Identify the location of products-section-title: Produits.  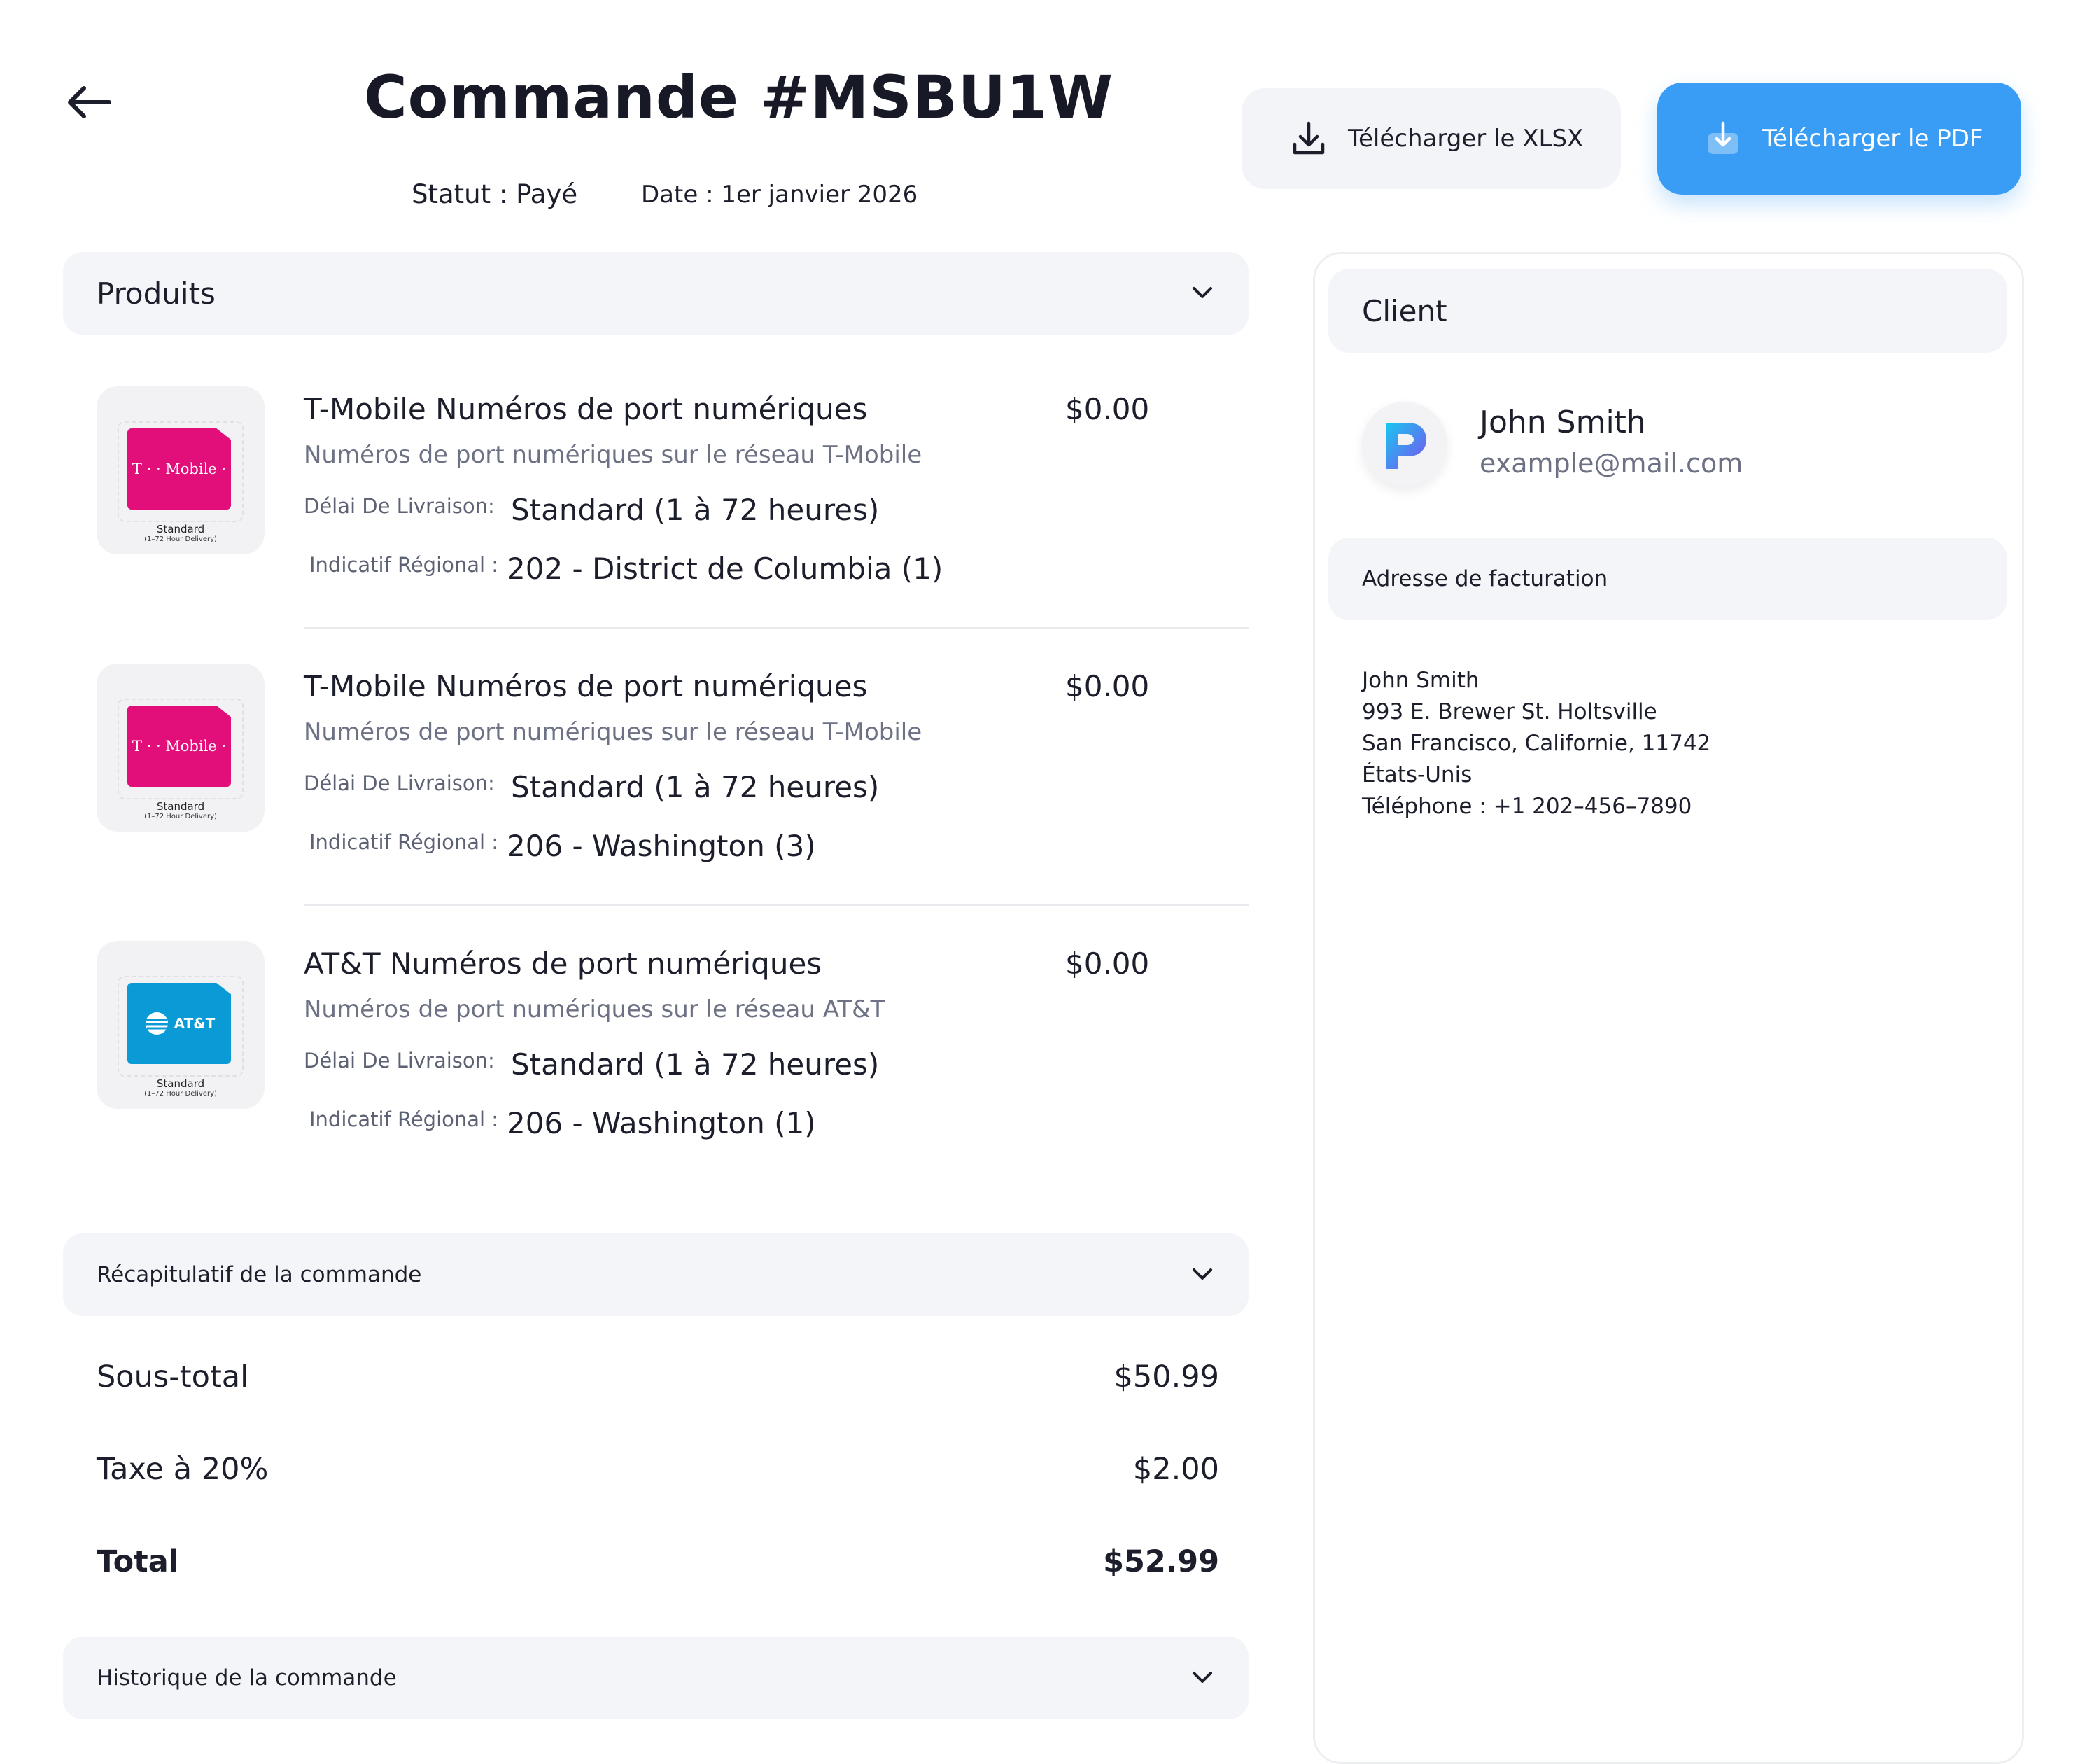
(156, 293).